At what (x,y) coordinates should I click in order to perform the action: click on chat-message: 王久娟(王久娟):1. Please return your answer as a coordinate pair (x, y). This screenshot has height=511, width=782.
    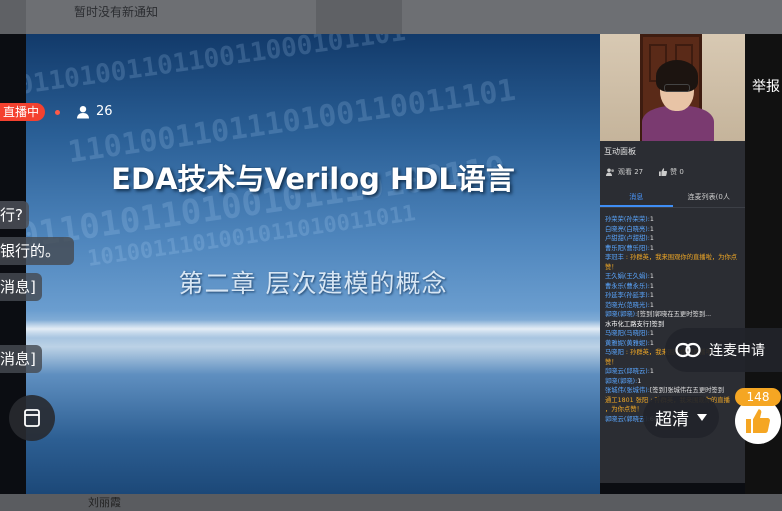
    Looking at the image, I should click on (675, 277).